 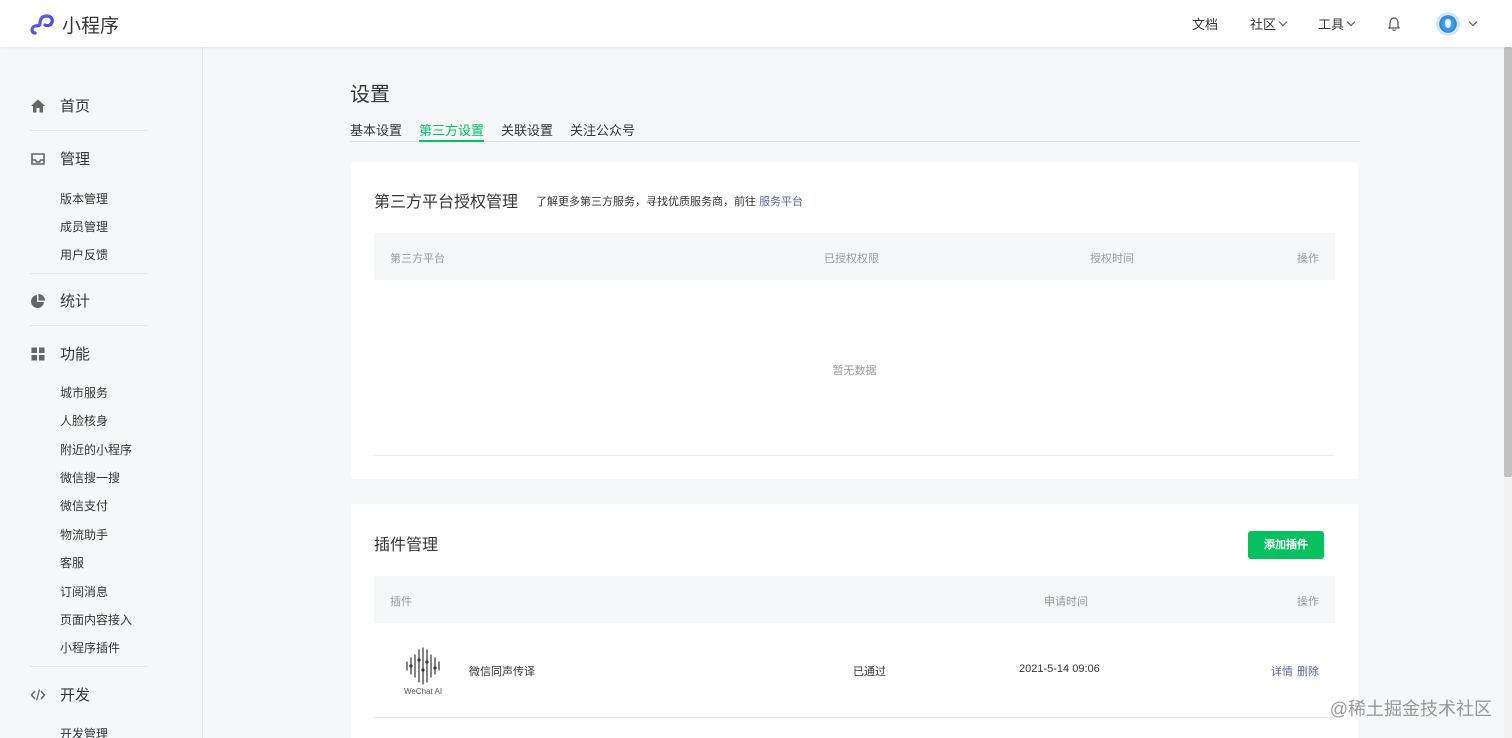 I want to click on plugin-logo-text: WeChat AI, so click(x=423, y=691).